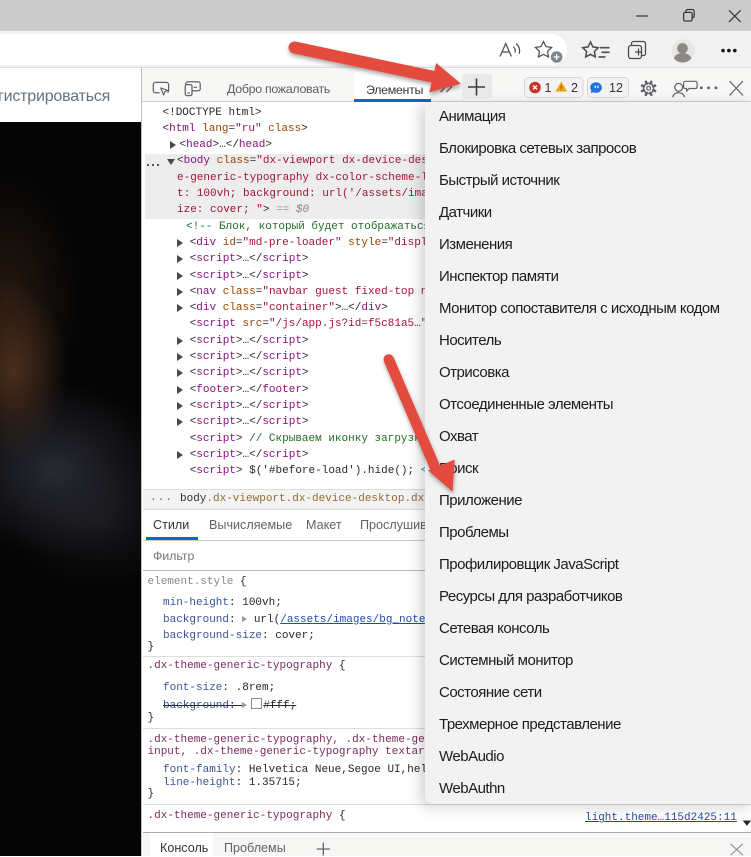 This screenshot has width=751, height=857. What do you see at coordinates (574, 88) in the screenshot?
I see `svg-text: 2` at bounding box center [574, 88].